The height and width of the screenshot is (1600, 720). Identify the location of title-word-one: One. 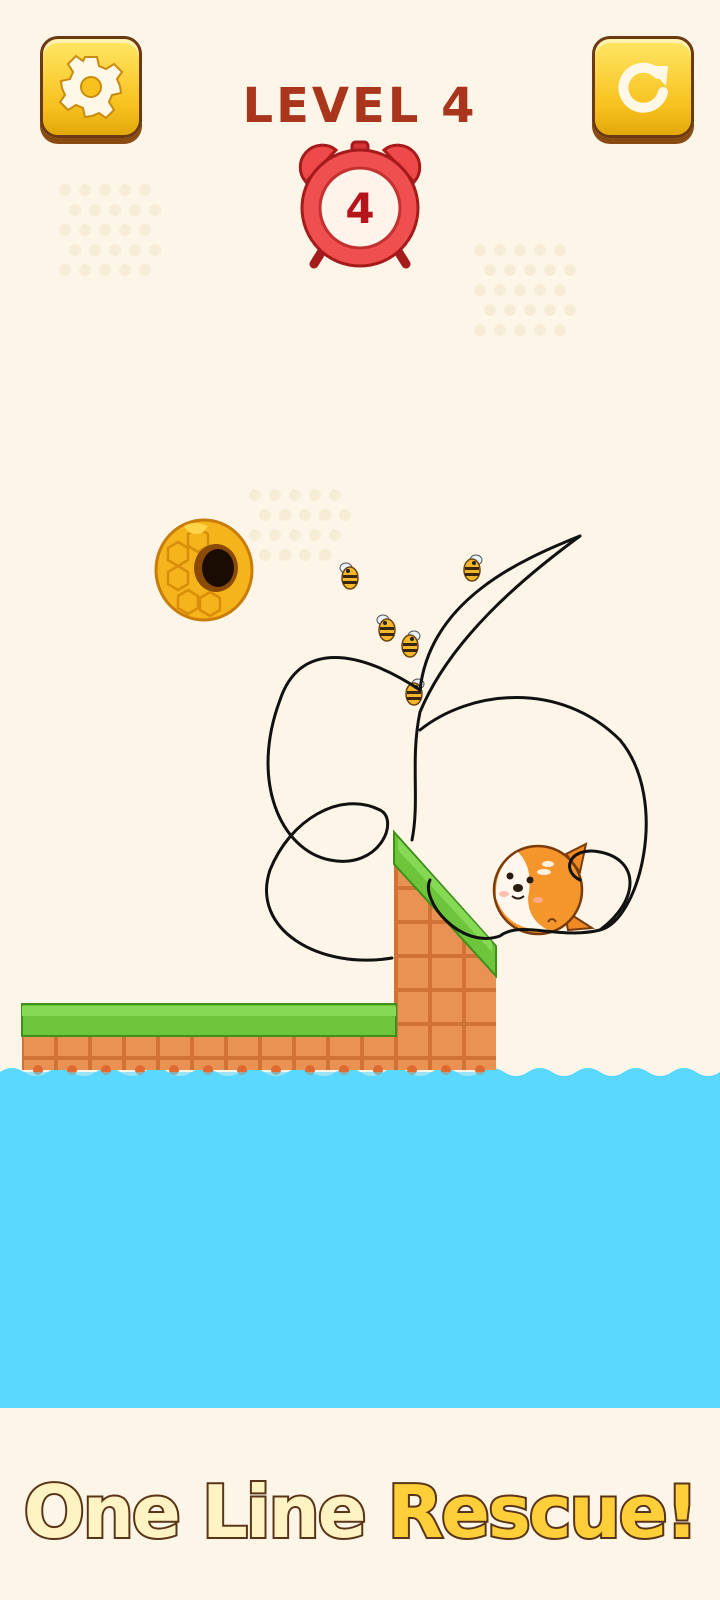
(102, 1512).